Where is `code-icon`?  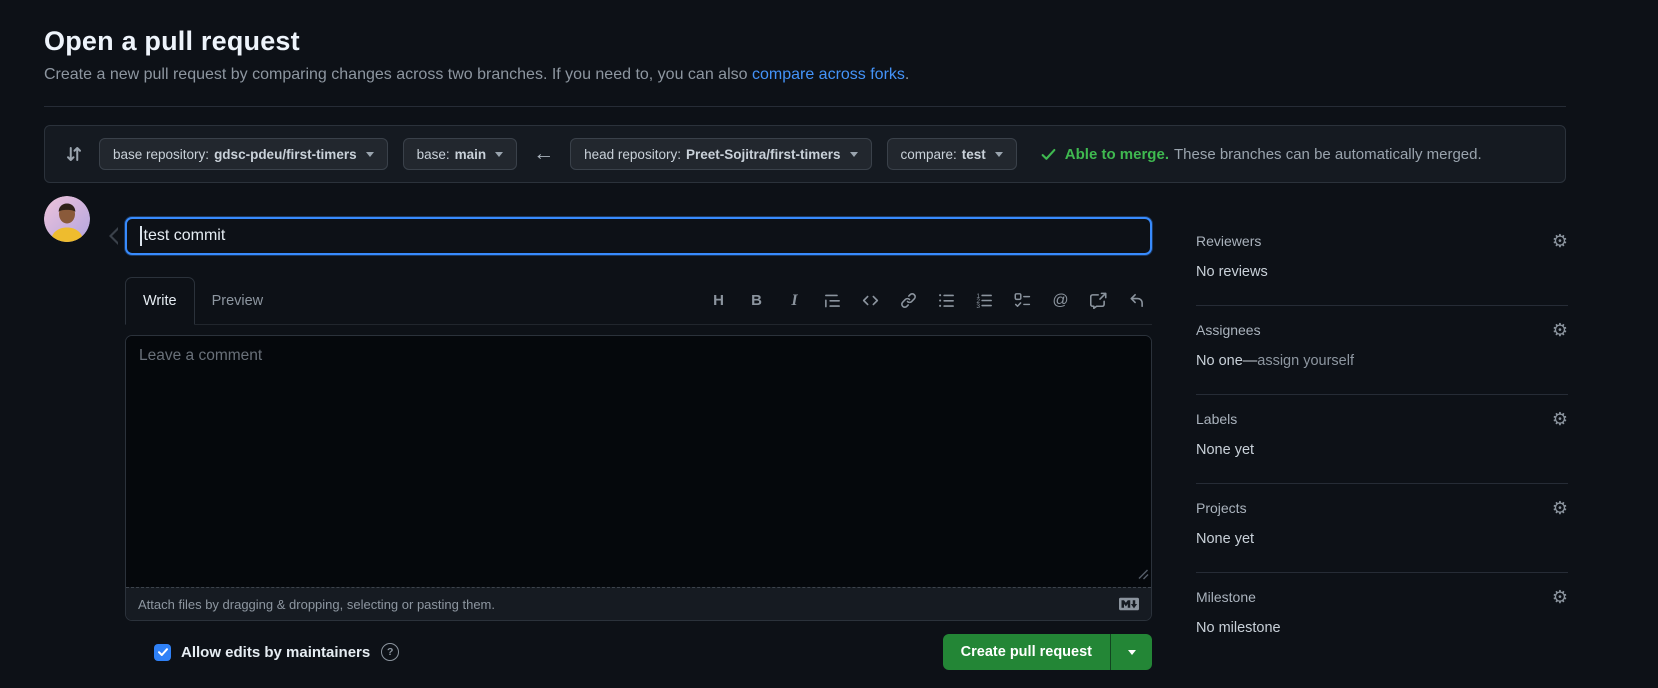 code-icon is located at coordinates (870, 300).